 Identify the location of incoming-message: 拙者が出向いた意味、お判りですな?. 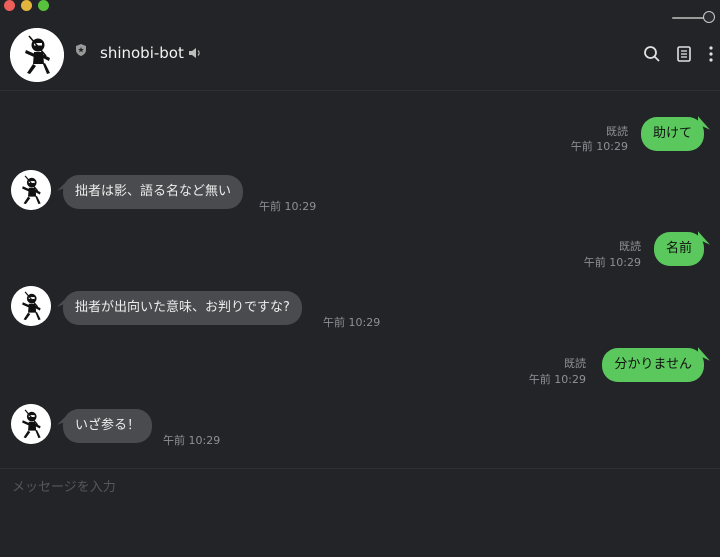
(182, 308).